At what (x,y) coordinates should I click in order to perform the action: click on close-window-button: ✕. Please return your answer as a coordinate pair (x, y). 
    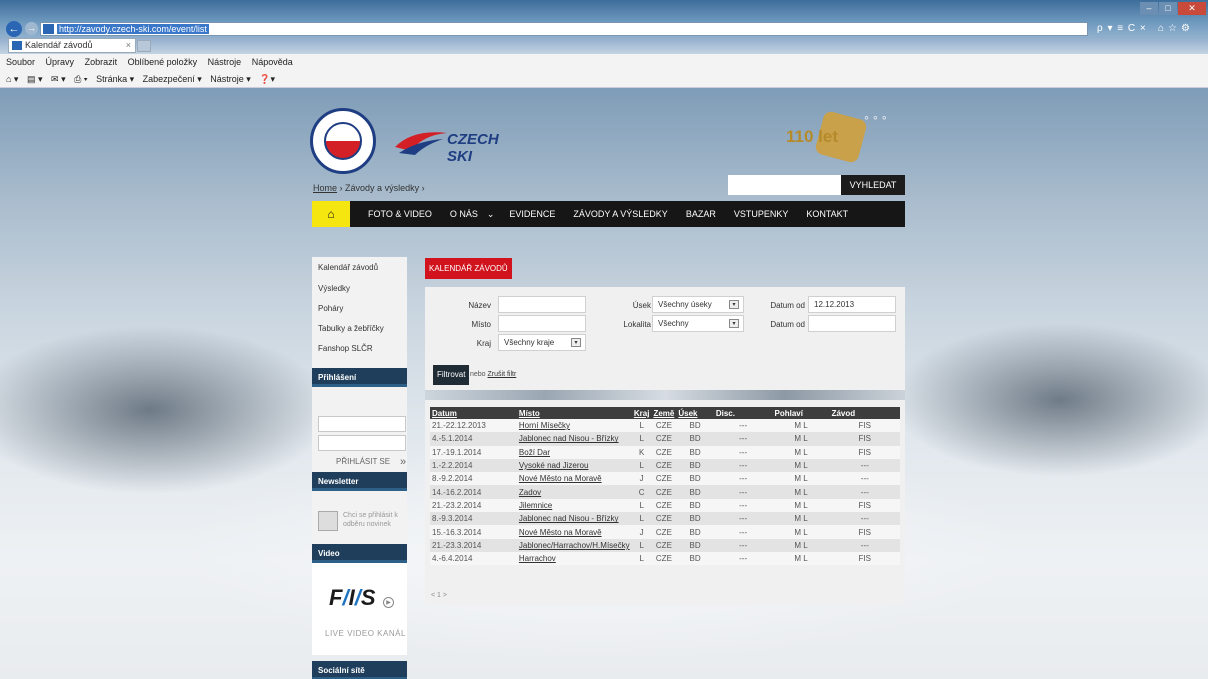
    Looking at the image, I should click on (1192, 8).